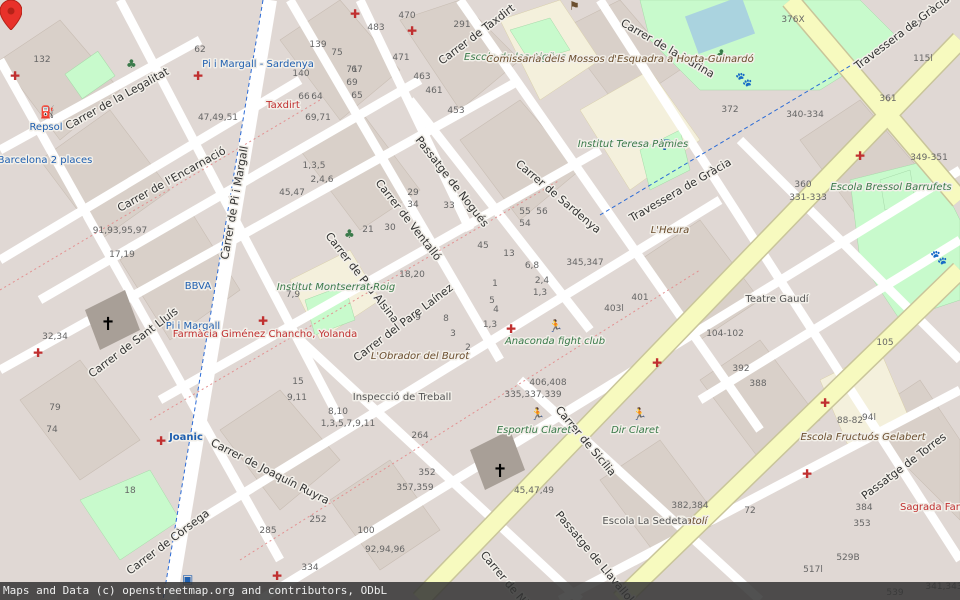 This screenshot has height=600, width=960. I want to click on house-number: 79, so click(55, 408).